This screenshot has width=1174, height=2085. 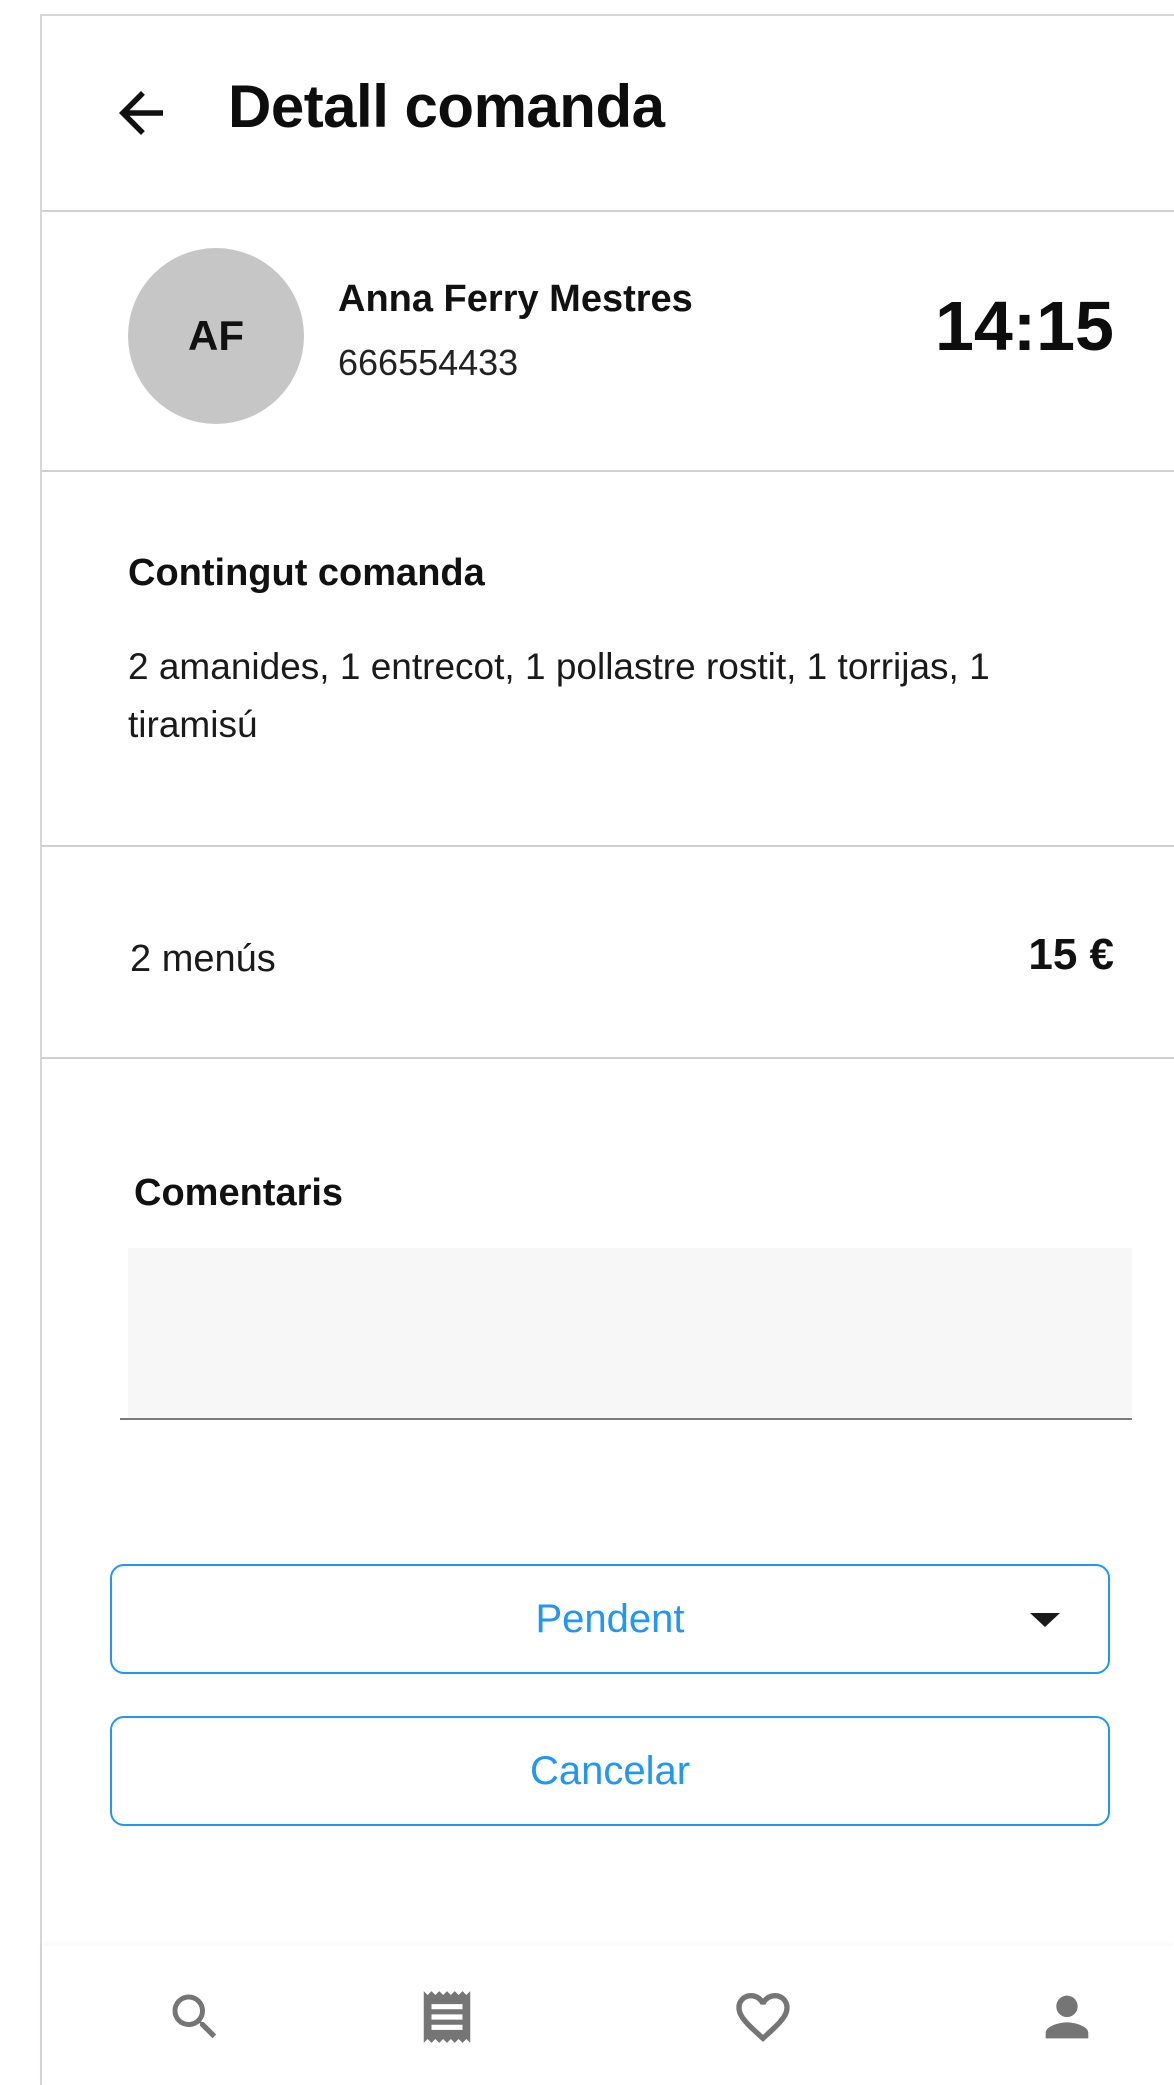 I want to click on order-time: 14:15, so click(x=1024, y=326).